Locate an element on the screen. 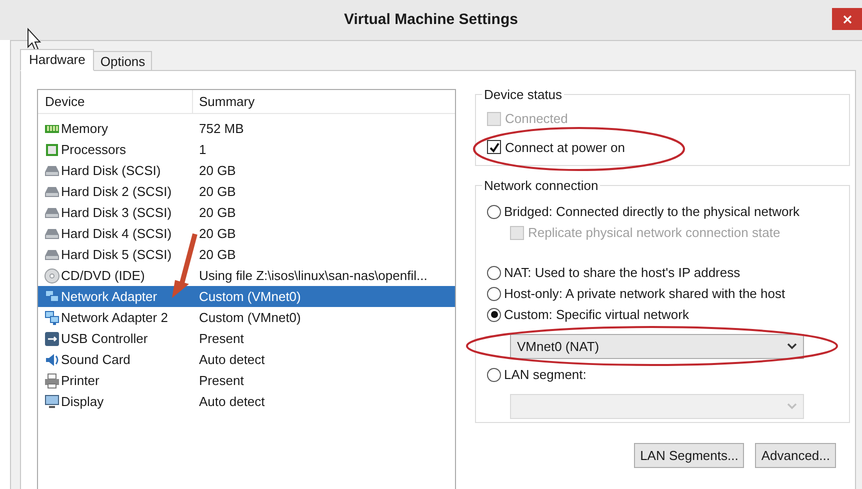 The image size is (862, 489). window-title: Virtual Machine Settings is located at coordinates (431, 20).